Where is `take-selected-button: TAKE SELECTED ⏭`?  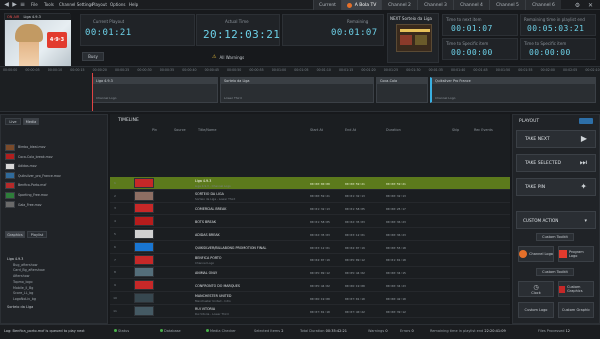 take-selected-button: TAKE SELECTED ⏭ is located at coordinates (556, 163).